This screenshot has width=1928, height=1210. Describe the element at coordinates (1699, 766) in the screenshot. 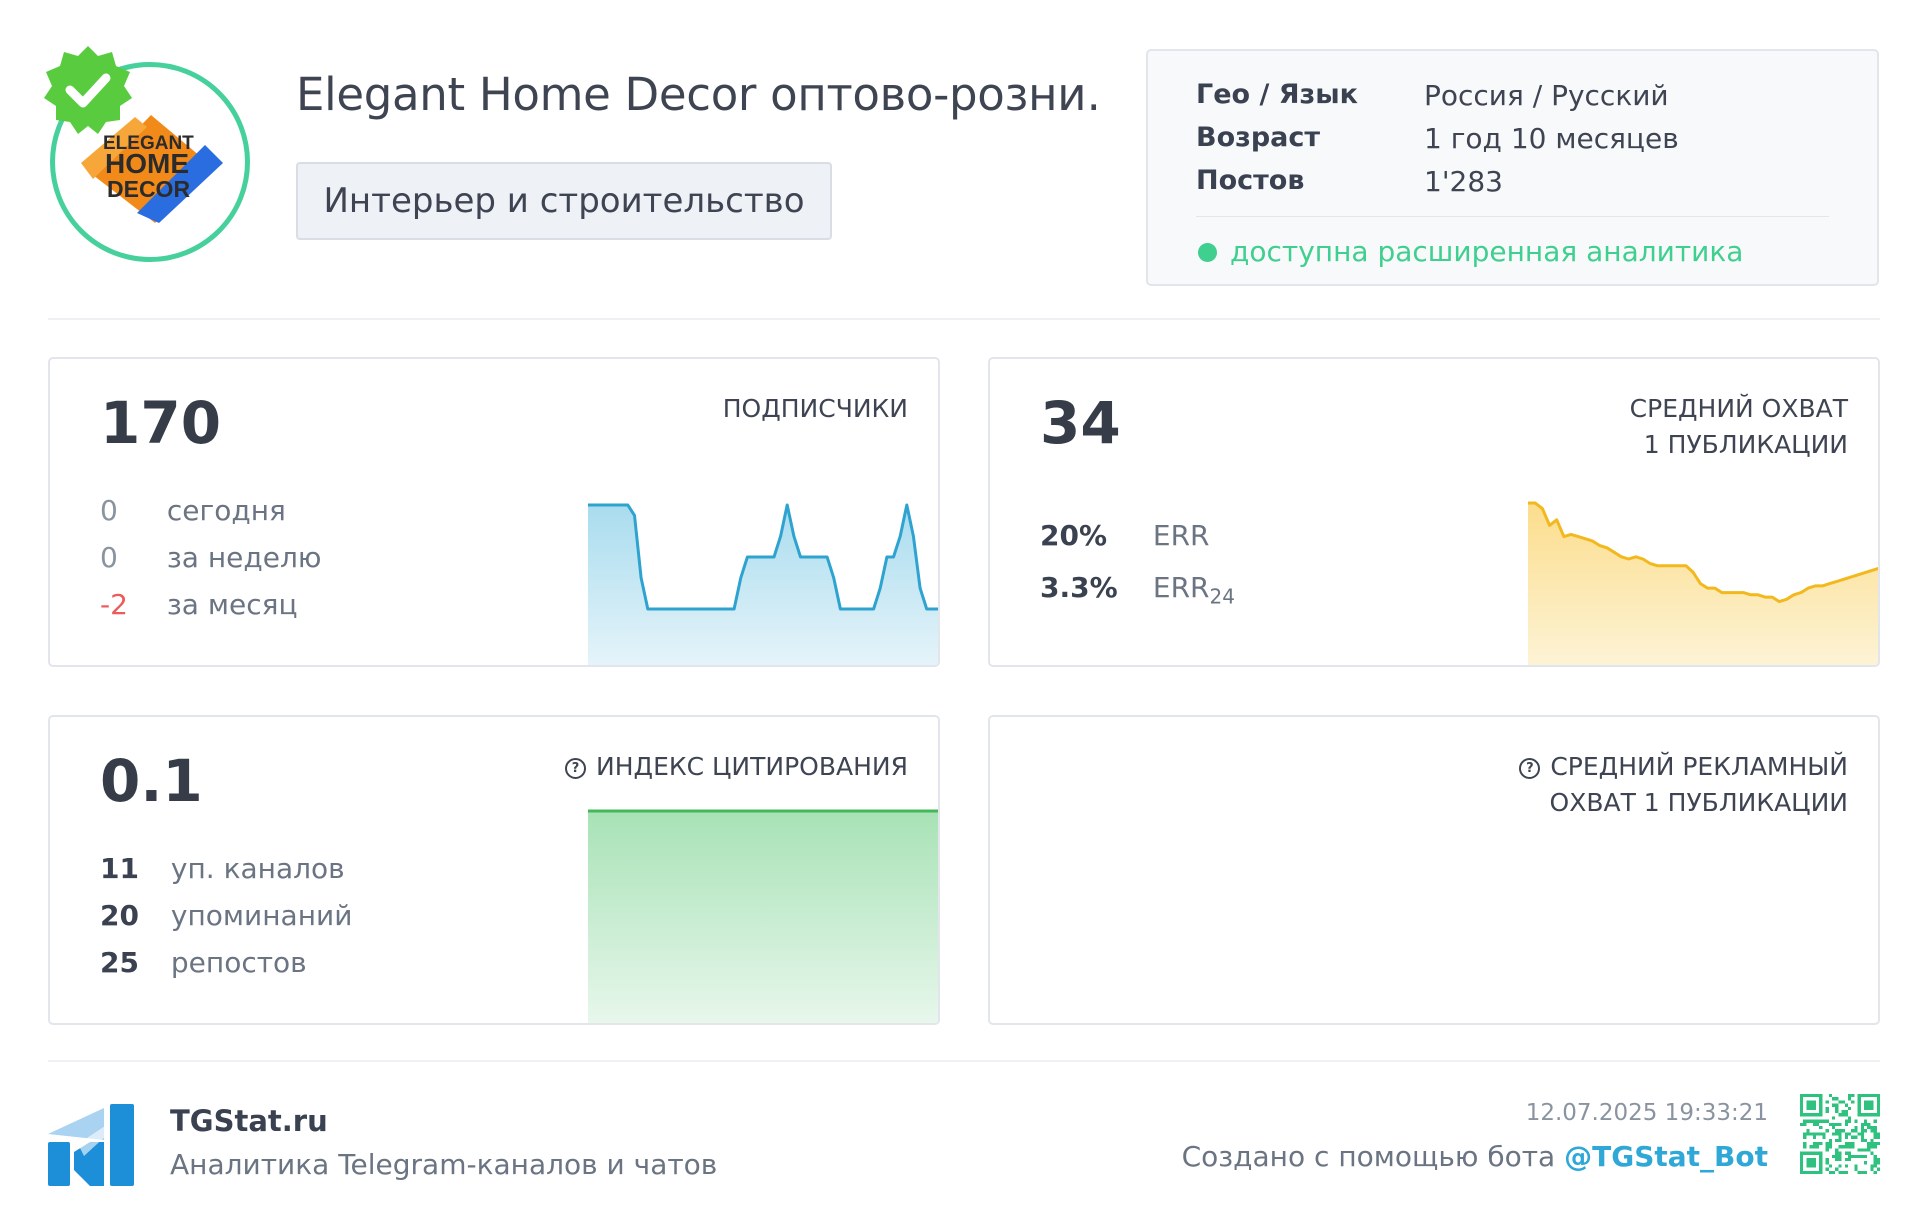

I see `ad-reach-label-line1: СРЕДНИЙ РЕКЛАМНЫЙ` at that location.